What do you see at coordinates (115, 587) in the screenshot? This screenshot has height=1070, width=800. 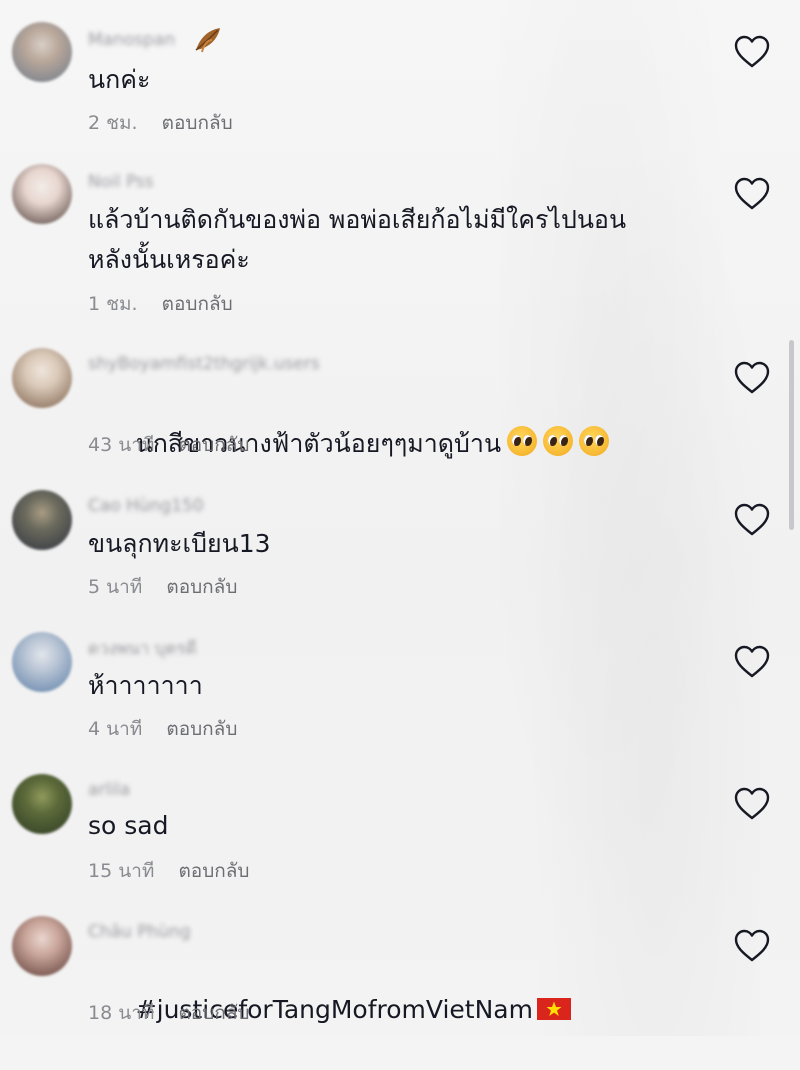 I see `comment-time: 5 นาที` at bounding box center [115, 587].